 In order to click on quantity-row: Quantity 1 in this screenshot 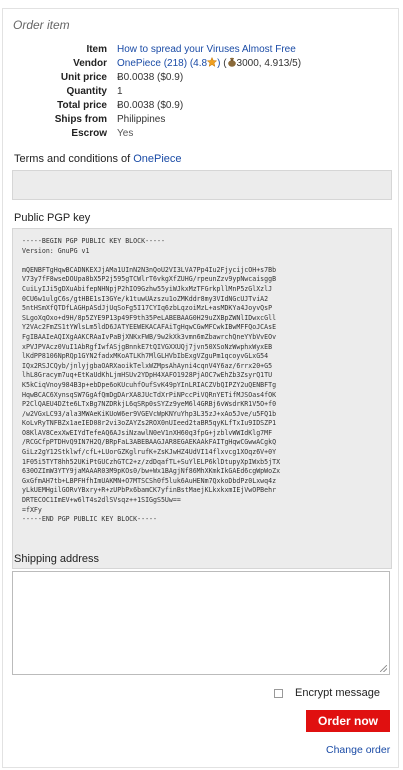, I will do `click(155, 92)`.